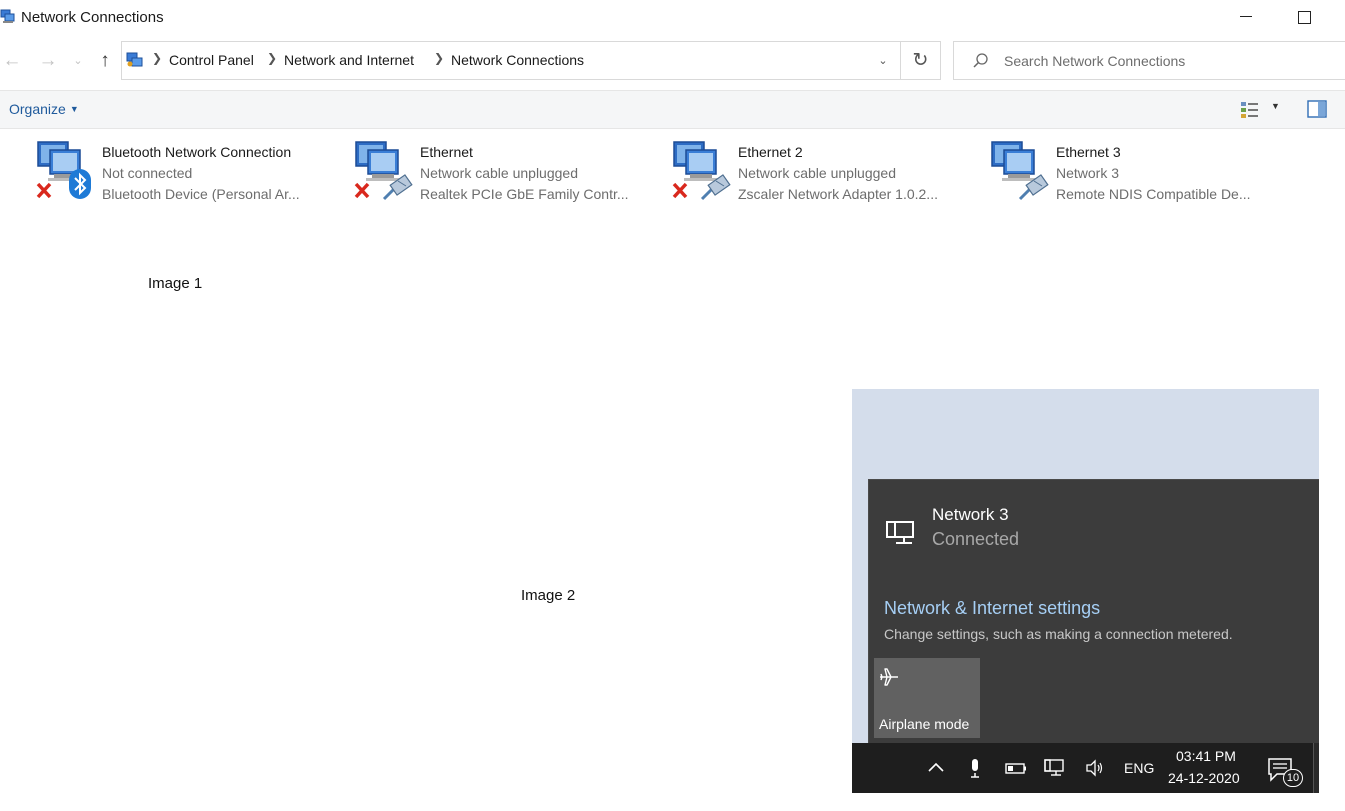  Describe the element at coordinates (37, 109) in the screenshot. I see `organize-label: Organize` at that location.